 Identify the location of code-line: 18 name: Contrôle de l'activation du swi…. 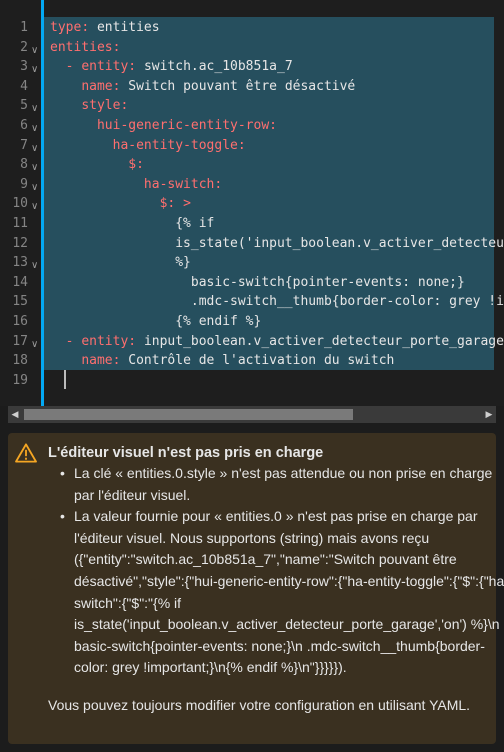
(252, 361).